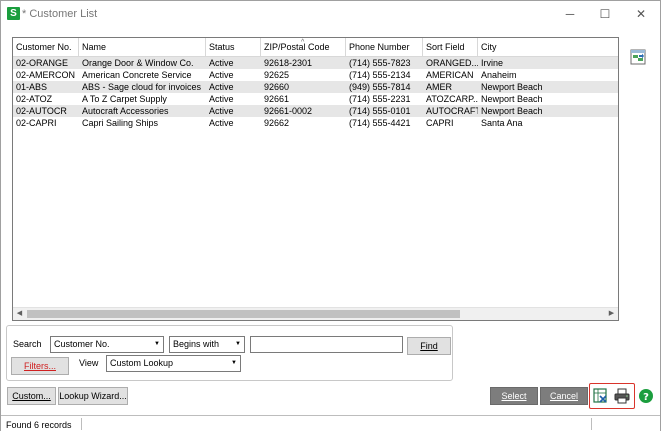 The height and width of the screenshot is (431, 661). I want to click on cell-name: American Concrete Service, so click(137, 75).